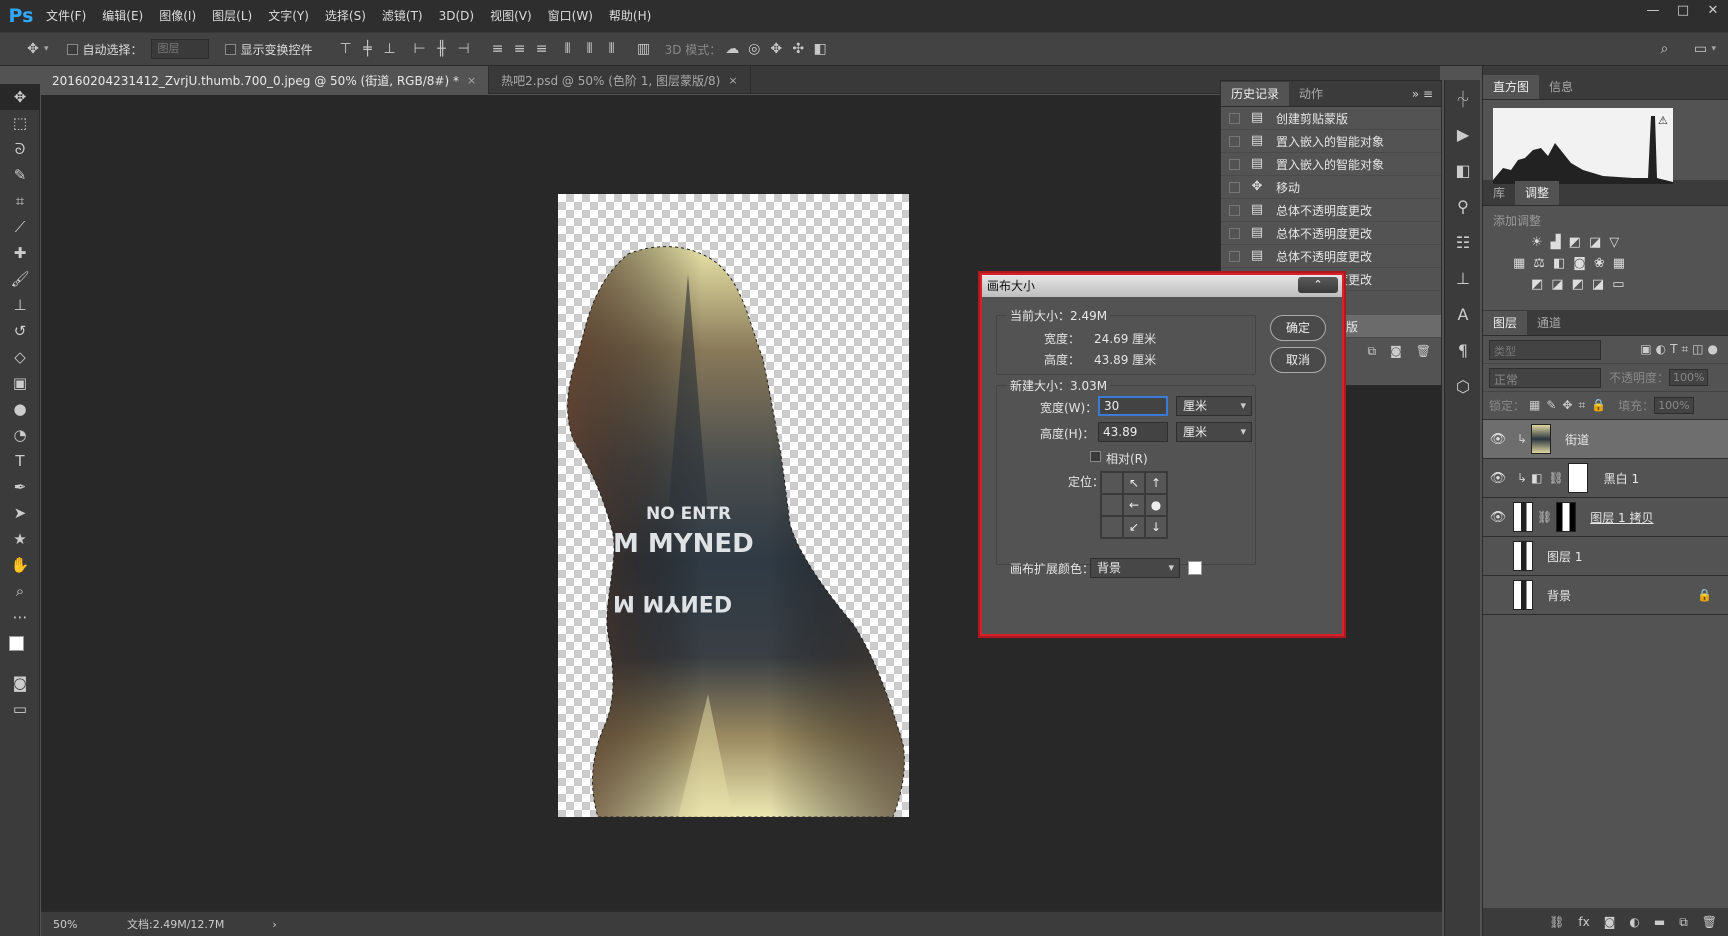 The width and height of the screenshot is (1728, 936). I want to click on blend-mode-select: 正常, so click(1545, 377).